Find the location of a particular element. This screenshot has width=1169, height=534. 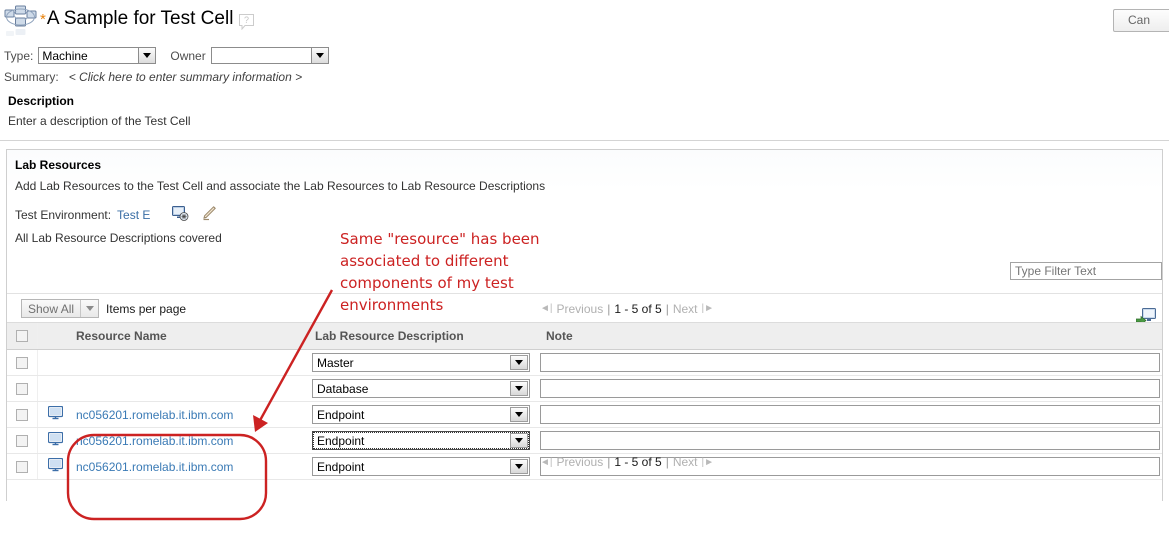

description-text: Enter a description of the Test Cell is located at coordinates (588, 121).